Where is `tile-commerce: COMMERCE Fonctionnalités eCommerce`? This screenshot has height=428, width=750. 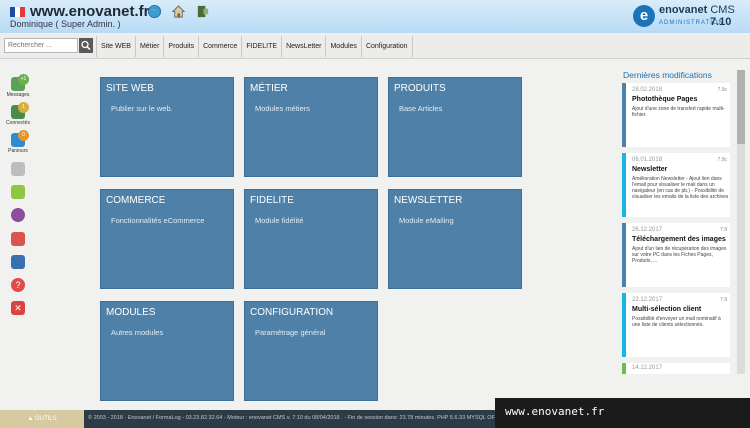 tile-commerce: COMMERCE Fonctionnalités eCommerce is located at coordinates (167, 239).